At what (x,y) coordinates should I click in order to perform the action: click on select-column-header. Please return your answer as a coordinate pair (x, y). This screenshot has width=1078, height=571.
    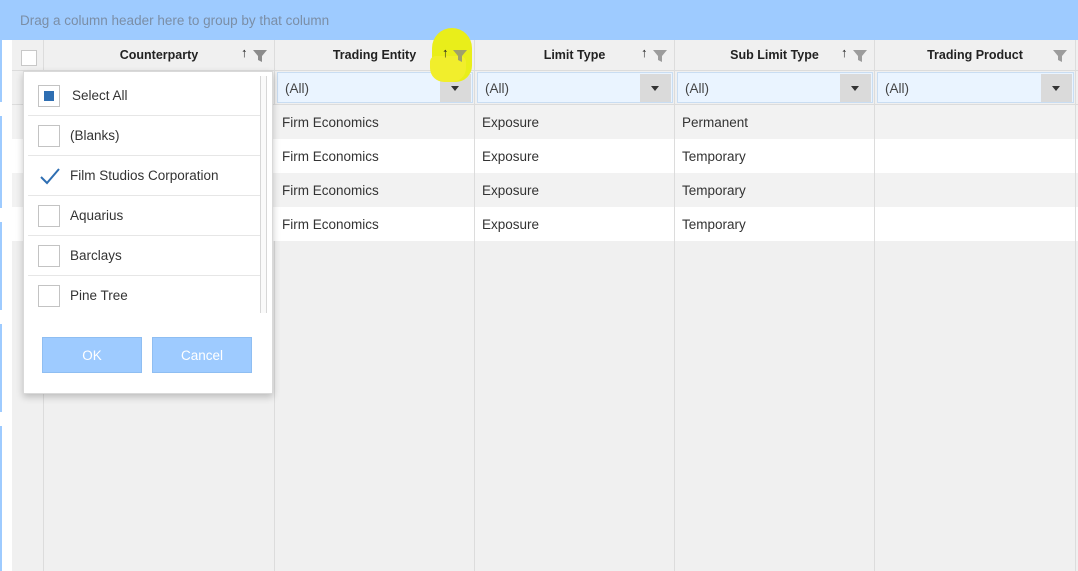
    Looking at the image, I should click on (28, 55).